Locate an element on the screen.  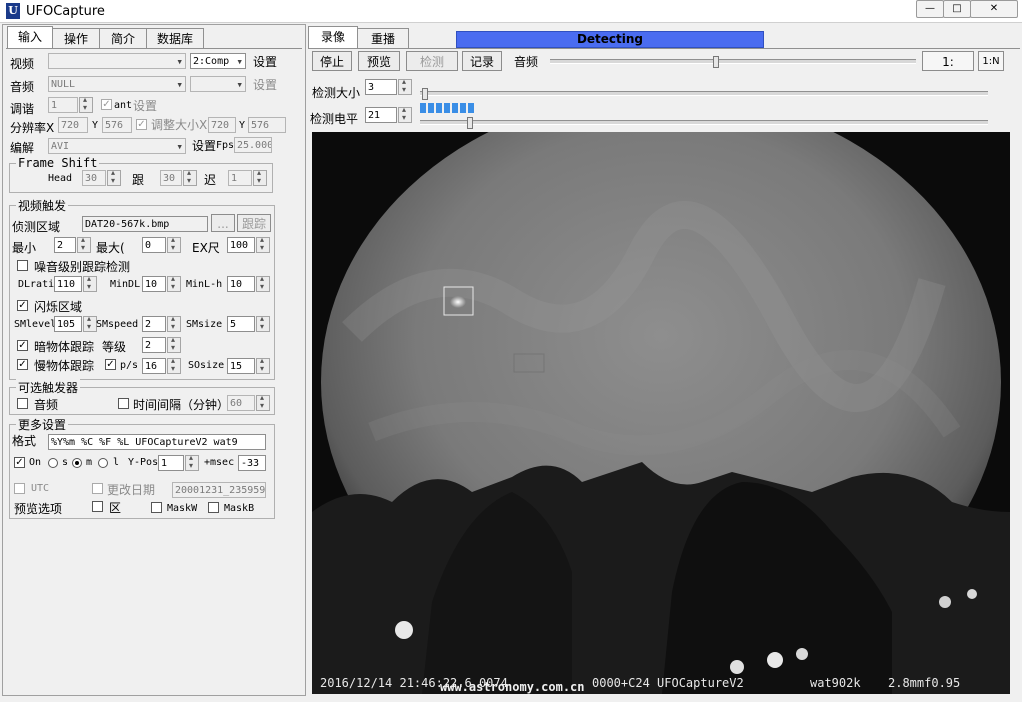
detect-level-input: 21 is located at coordinates (381, 115).